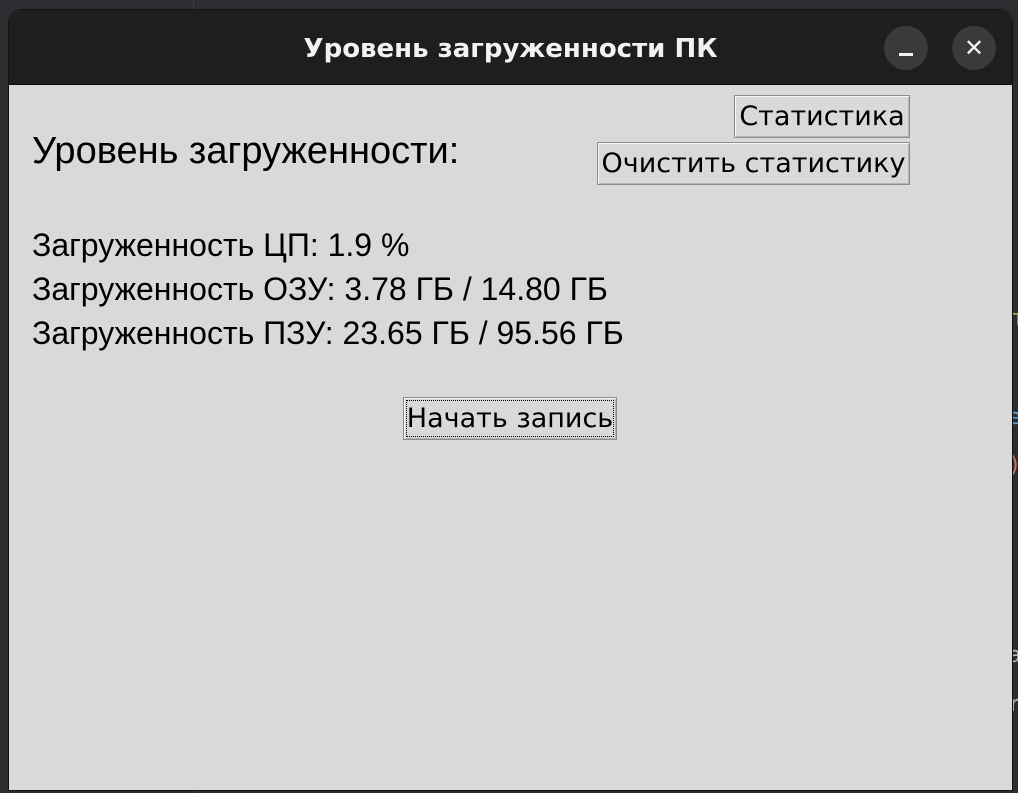  Describe the element at coordinates (753, 163) in the screenshot. I see `clear-statistics-button: Очистить статистику` at that location.